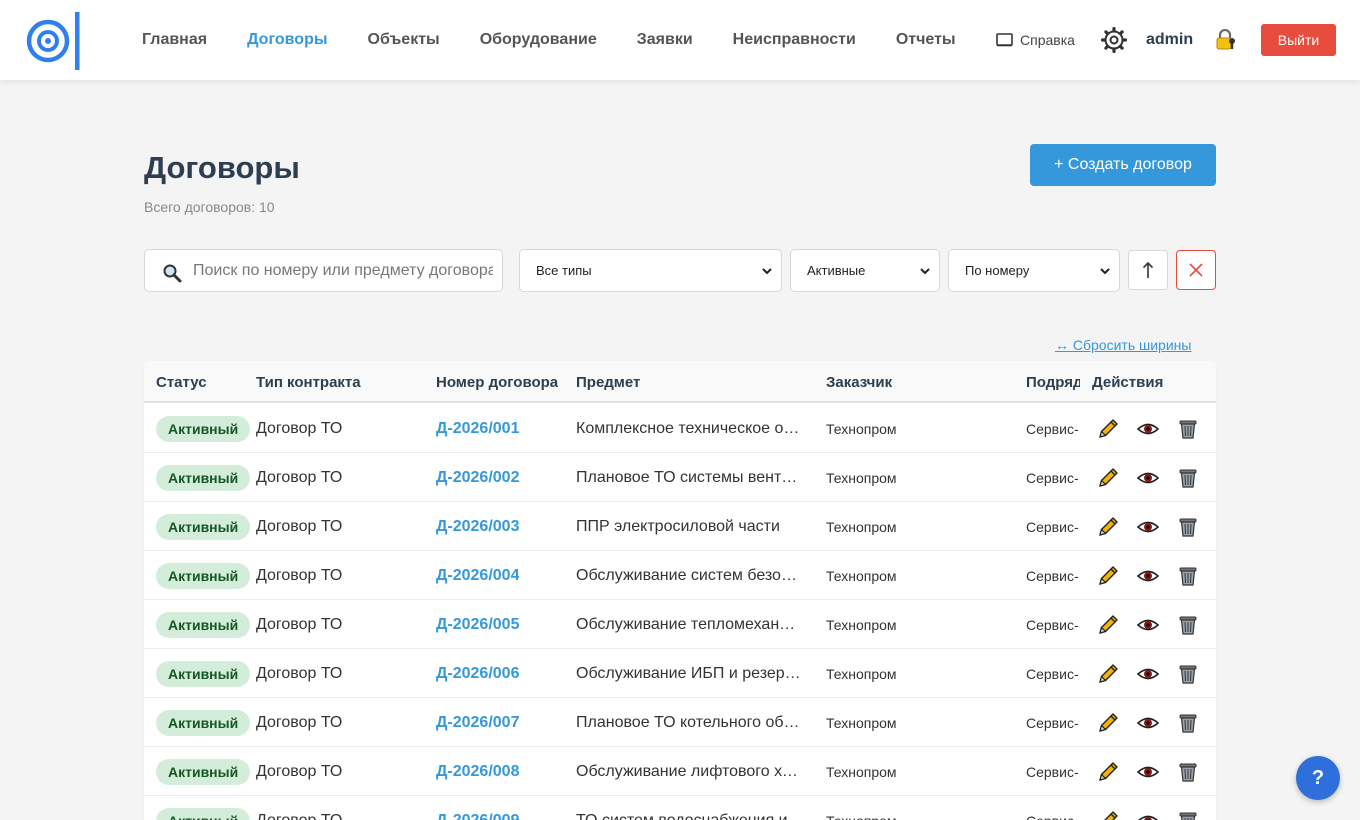  Describe the element at coordinates (1035, 40) in the screenshot. I see `help-link: Справка` at that location.